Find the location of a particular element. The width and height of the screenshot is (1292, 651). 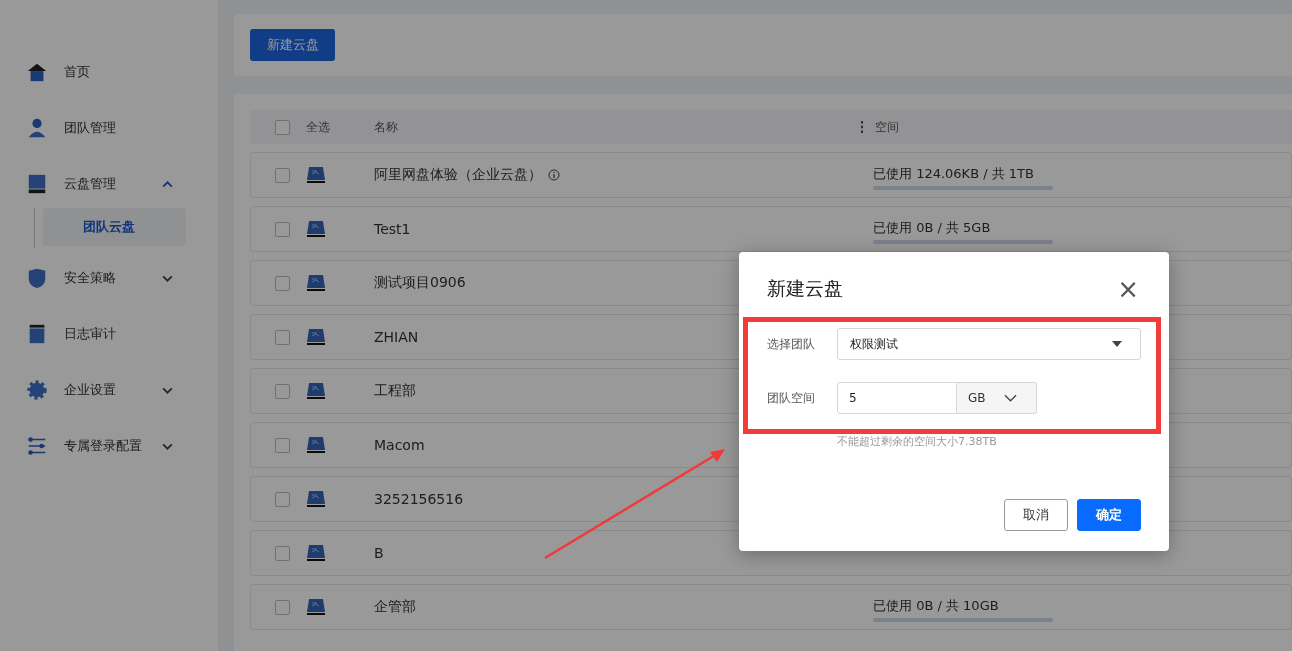

table-row: 阿里网盘体验（企业云盘） 已使用 124.06KB / 共 1TB is located at coordinates (771, 175).